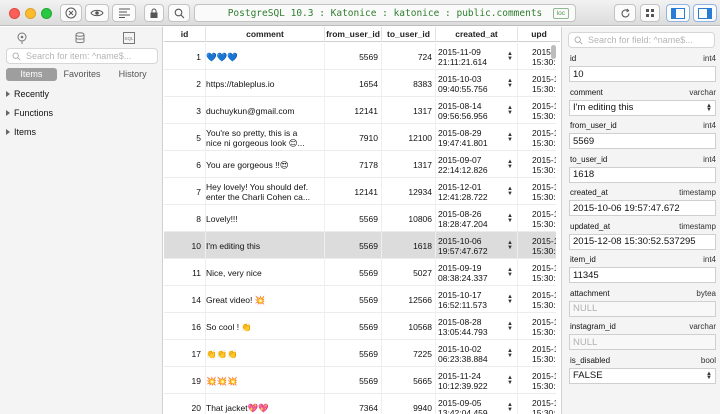 The image size is (720, 414). What do you see at coordinates (642, 141) in the screenshot?
I see `field-value-from-user-id: 5569` at bounding box center [642, 141].